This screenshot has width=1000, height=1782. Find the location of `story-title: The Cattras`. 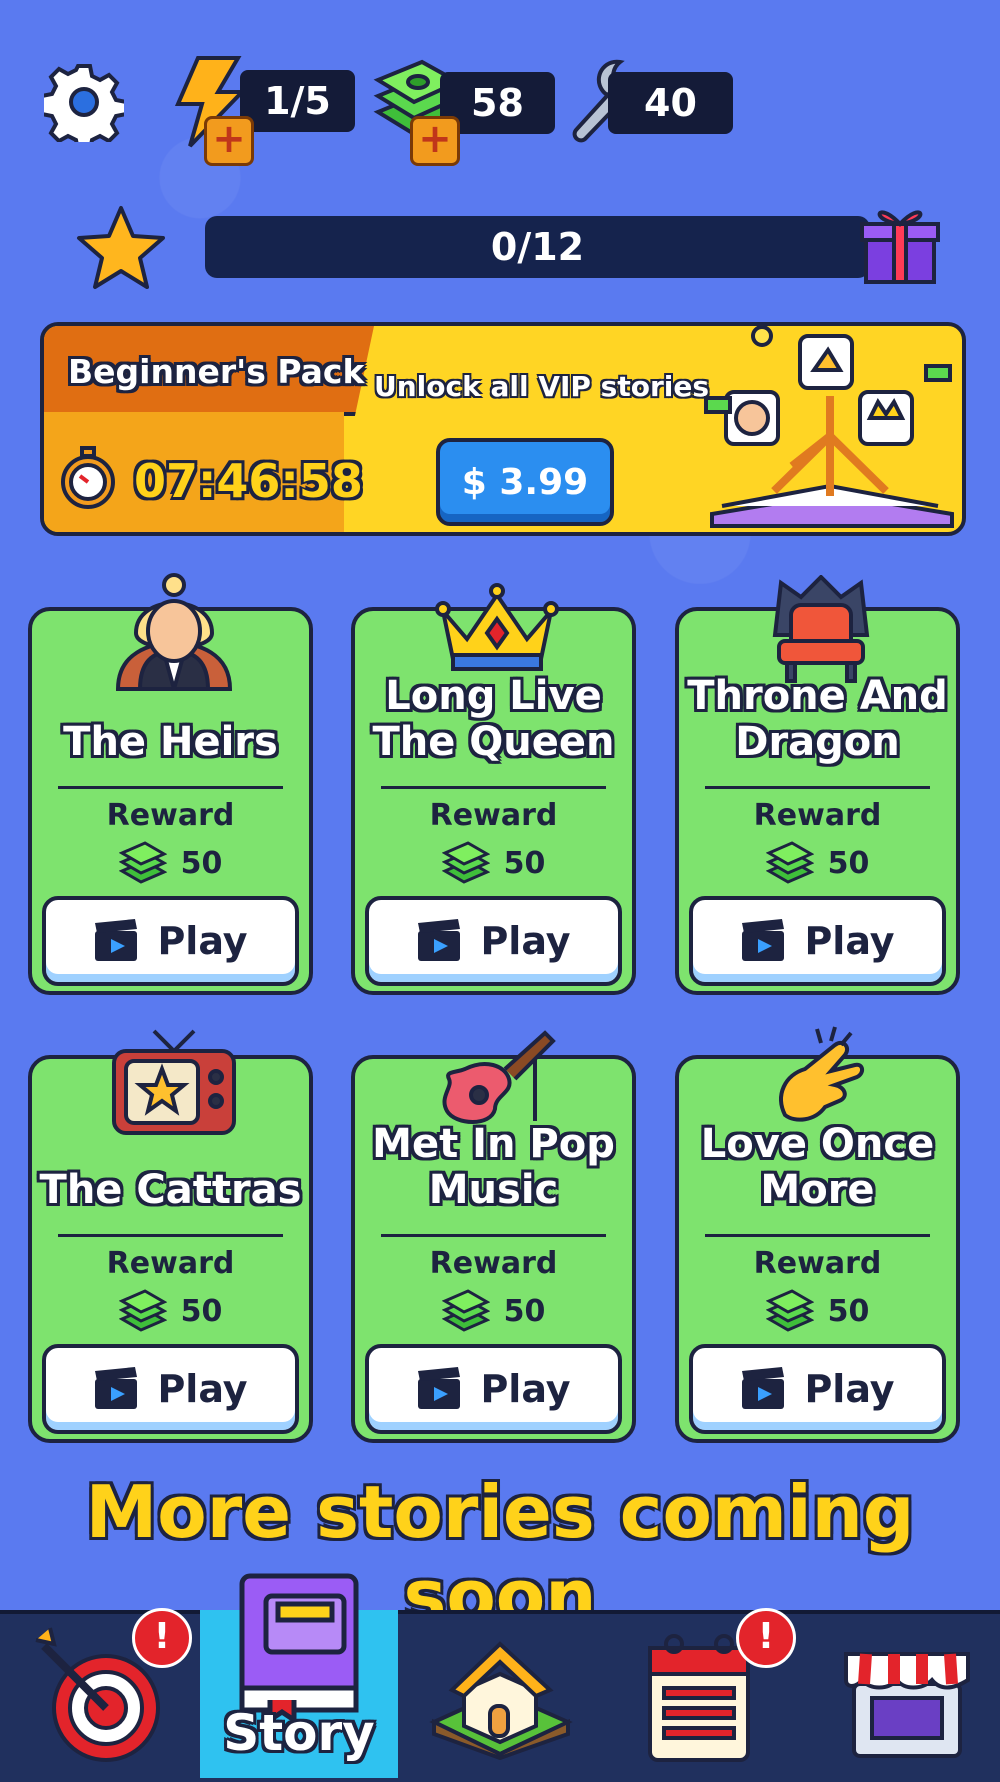

story-title: The Cattras is located at coordinates (170, 1190).